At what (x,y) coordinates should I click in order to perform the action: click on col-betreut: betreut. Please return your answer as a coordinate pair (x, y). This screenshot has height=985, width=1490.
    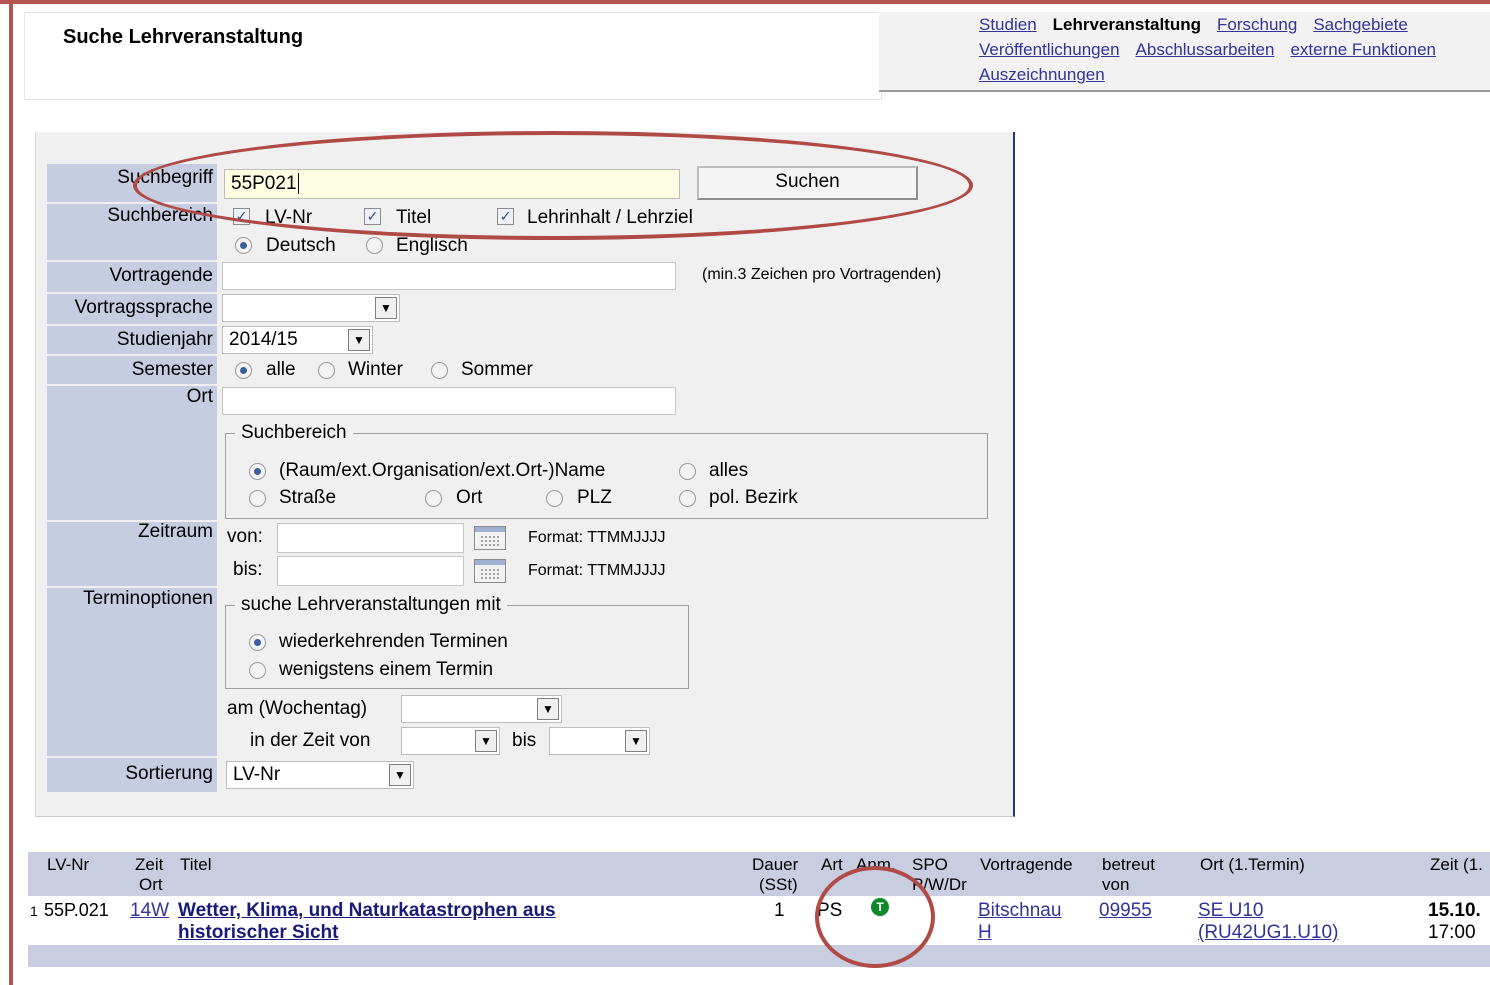
    Looking at the image, I should click on (1128, 864).